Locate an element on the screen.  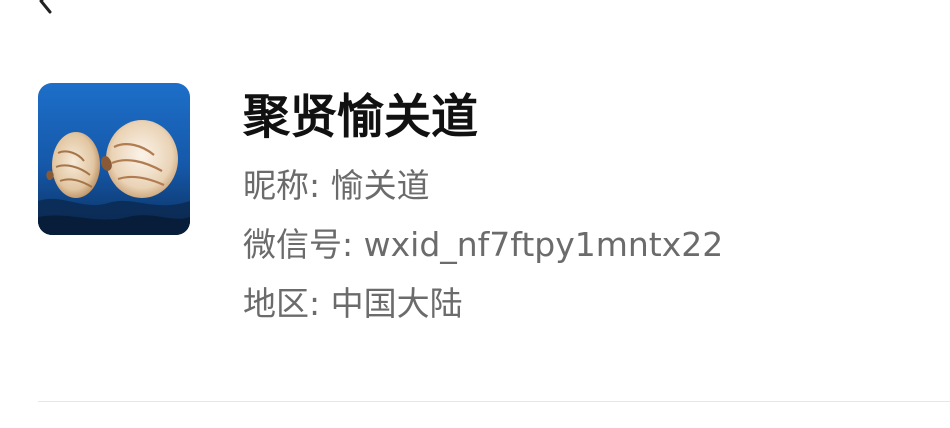
avatar is located at coordinates (114, 159).